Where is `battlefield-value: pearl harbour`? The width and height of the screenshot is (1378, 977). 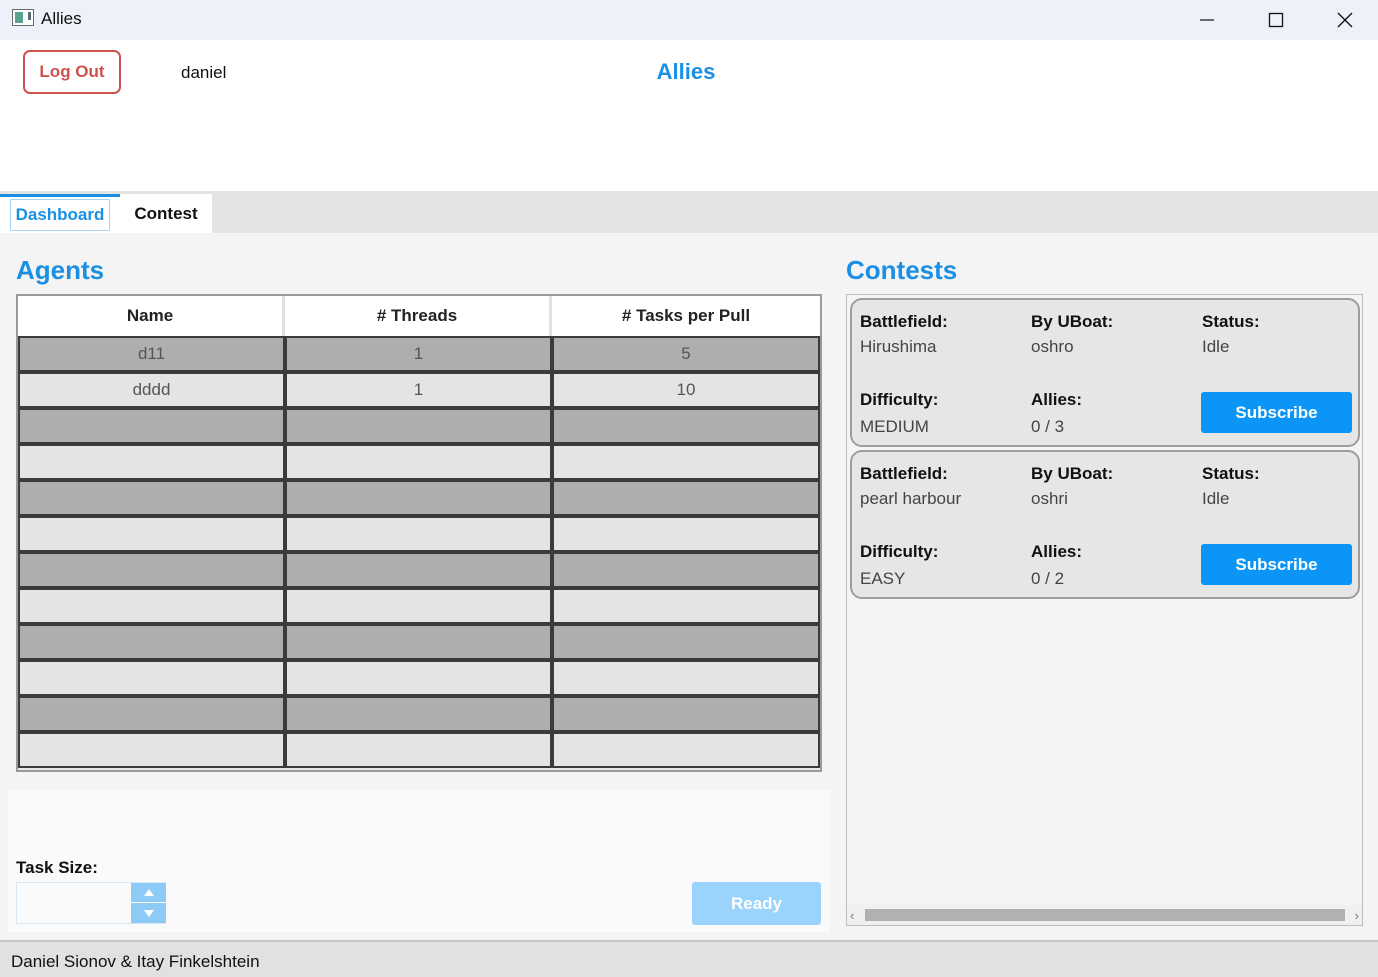 battlefield-value: pearl harbour is located at coordinates (911, 498).